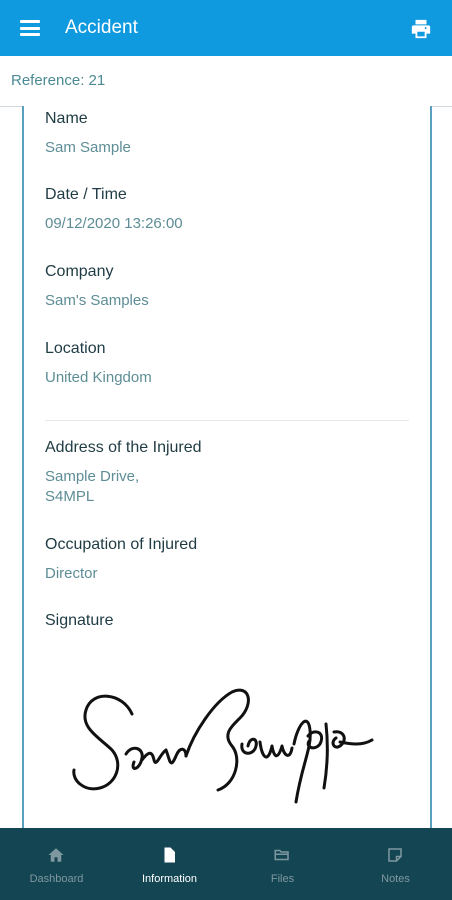 This screenshot has width=452, height=900. What do you see at coordinates (58, 80) in the screenshot?
I see `reference-text: Reference: 21` at bounding box center [58, 80].